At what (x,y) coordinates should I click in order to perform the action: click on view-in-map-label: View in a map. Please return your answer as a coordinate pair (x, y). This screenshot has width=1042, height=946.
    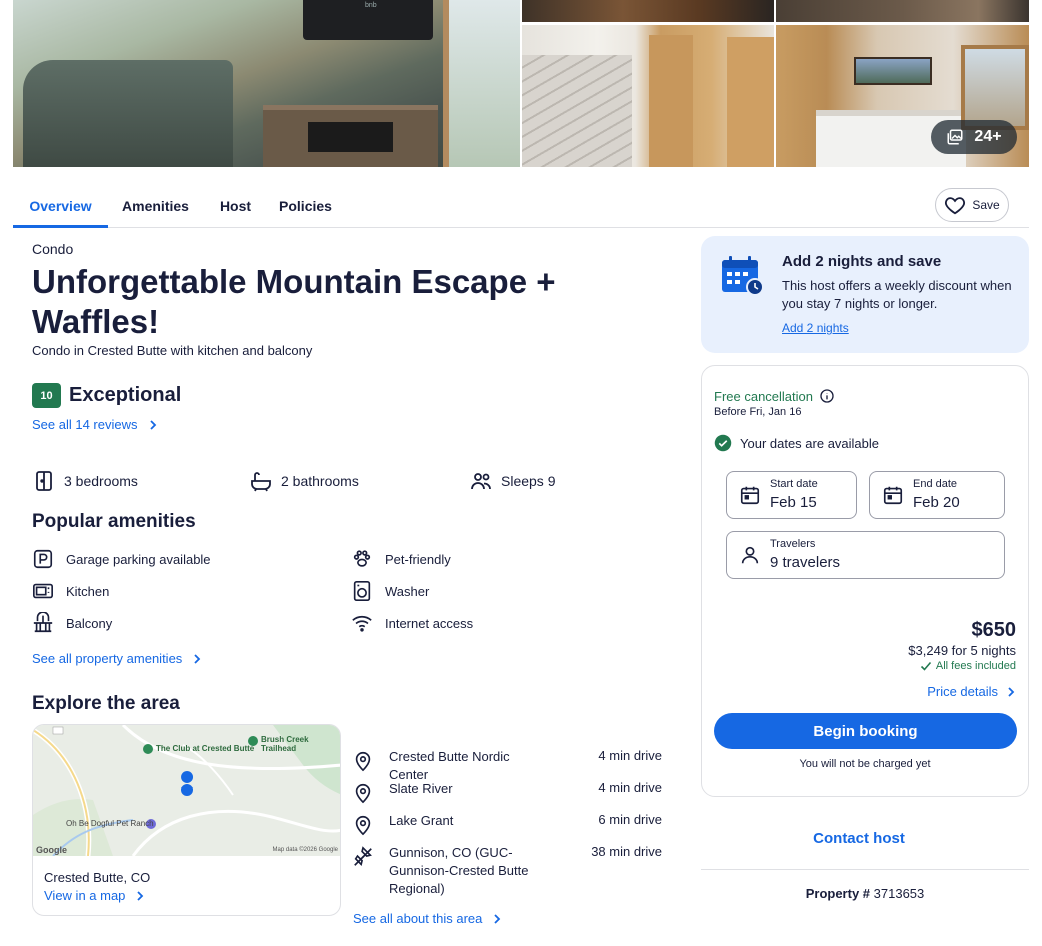
    Looking at the image, I should click on (85, 895).